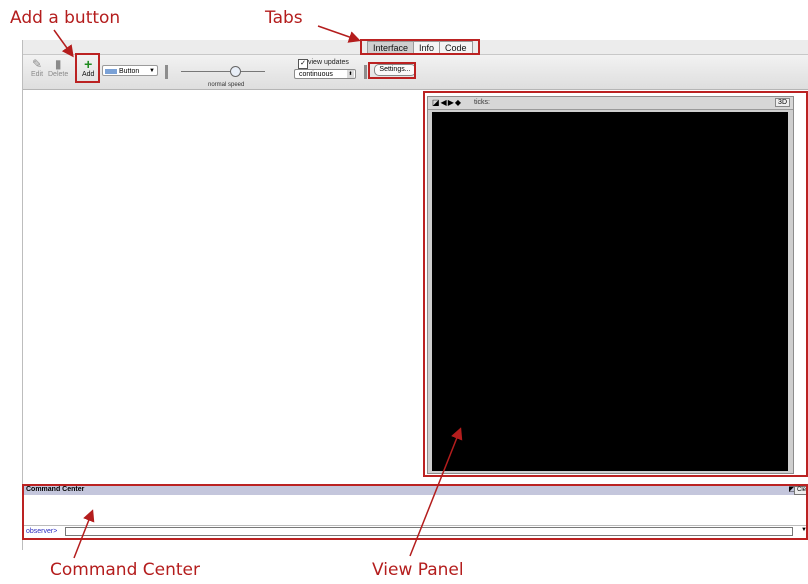 The width and height of the screenshot is (808, 584). I want to click on arrow-add-button, so click(63, 43).